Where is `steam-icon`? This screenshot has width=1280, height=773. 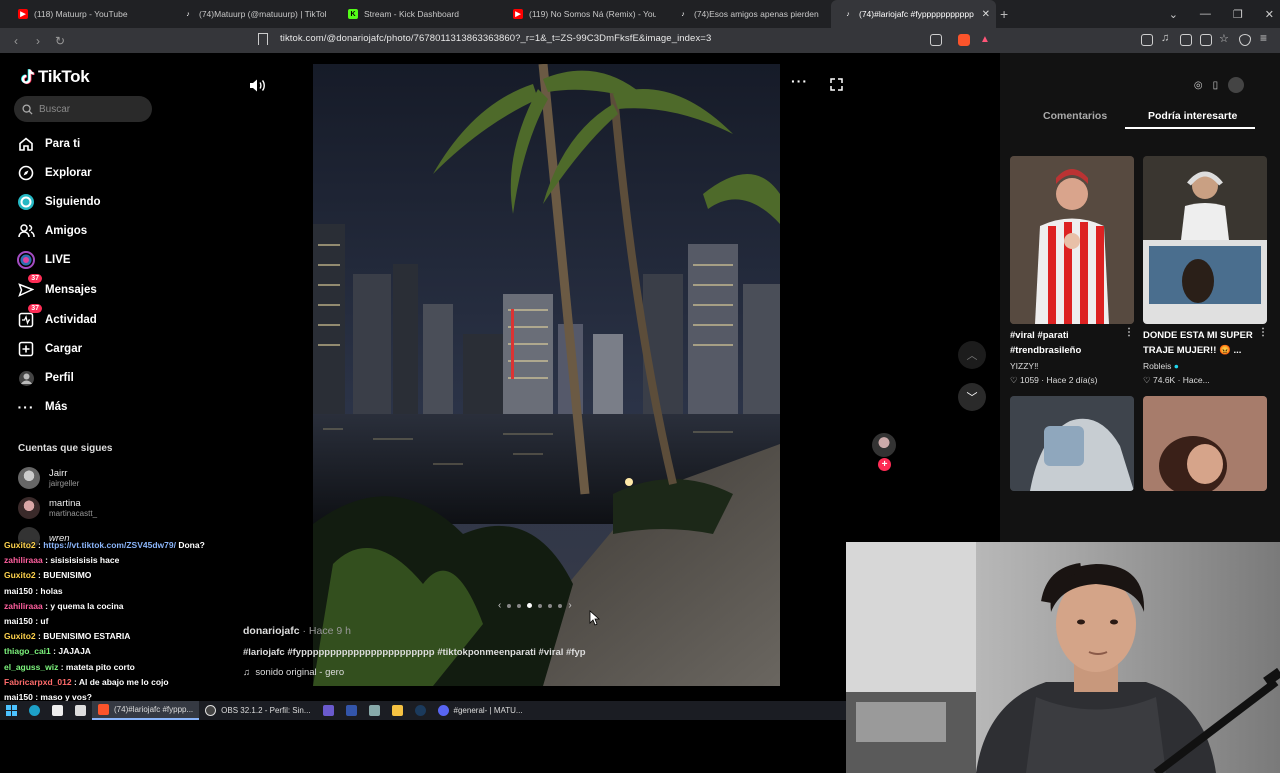
steam-icon is located at coordinates (420, 710).